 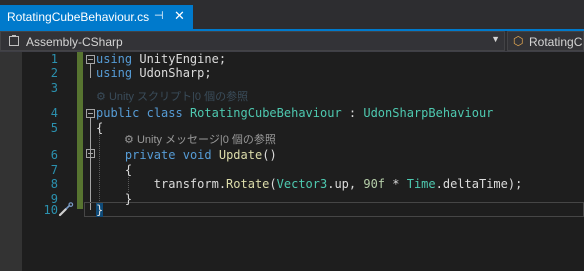 I want to click on code-token: transform., so click(x=161, y=184).